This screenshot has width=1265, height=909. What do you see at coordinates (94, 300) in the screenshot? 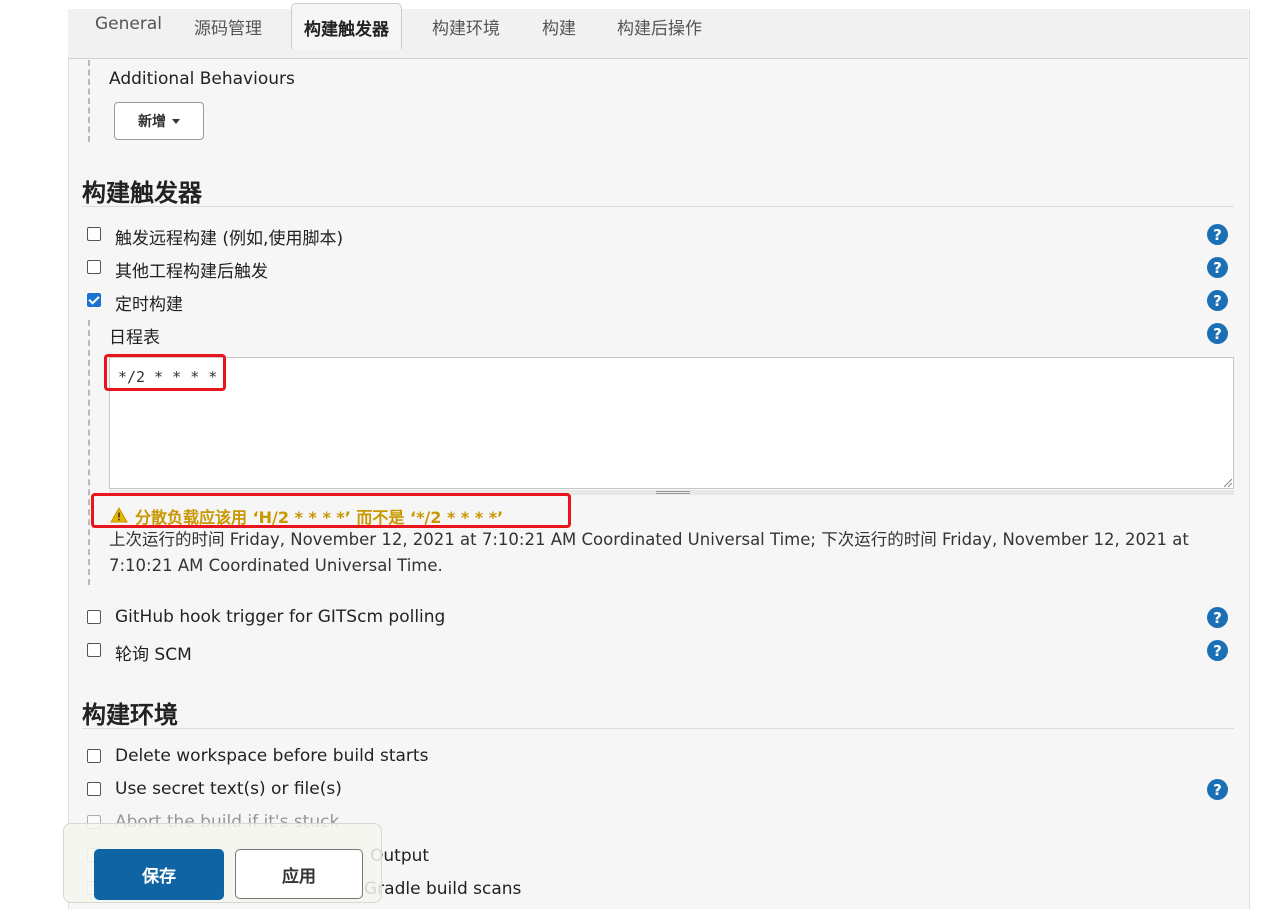
I see `checkbox-build-periodically` at bounding box center [94, 300].